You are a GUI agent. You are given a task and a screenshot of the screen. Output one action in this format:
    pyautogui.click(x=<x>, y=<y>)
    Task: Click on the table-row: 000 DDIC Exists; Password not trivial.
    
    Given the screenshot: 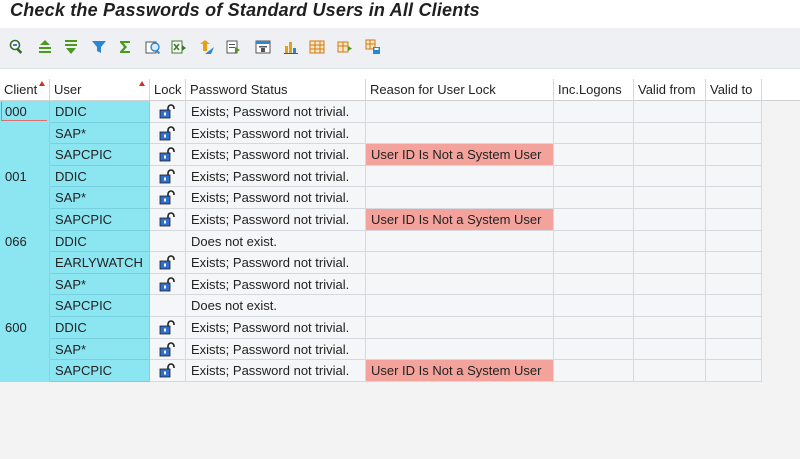 What is the action you would take?
    pyautogui.click(x=381, y=112)
    